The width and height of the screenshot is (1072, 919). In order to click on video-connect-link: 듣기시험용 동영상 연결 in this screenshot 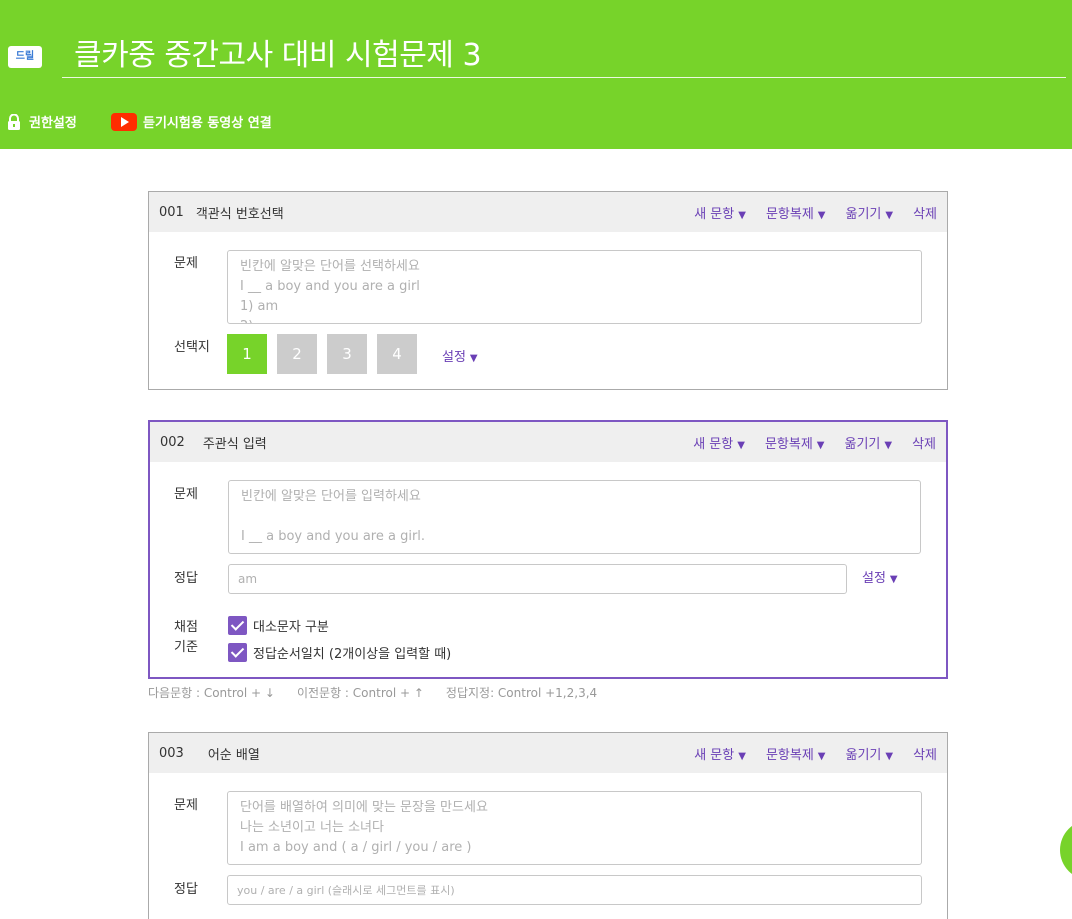, I will do `click(191, 121)`.